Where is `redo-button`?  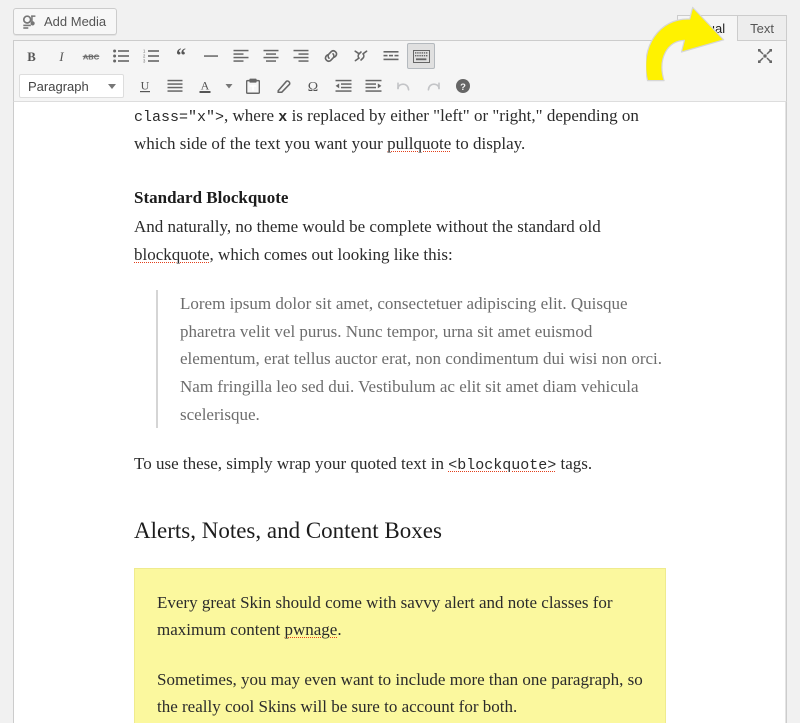 redo-button is located at coordinates (433, 86).